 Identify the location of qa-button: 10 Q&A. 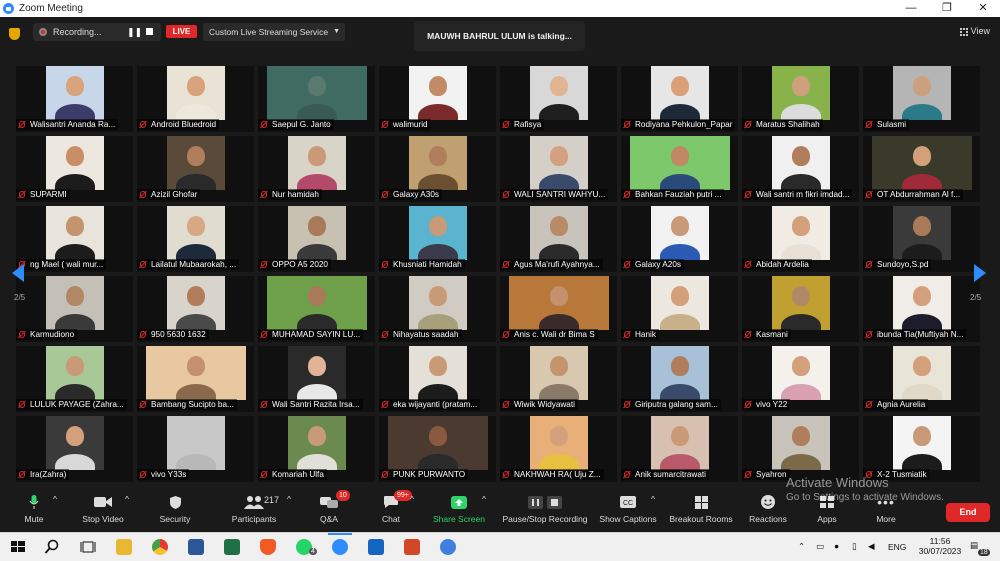
(332, 507).